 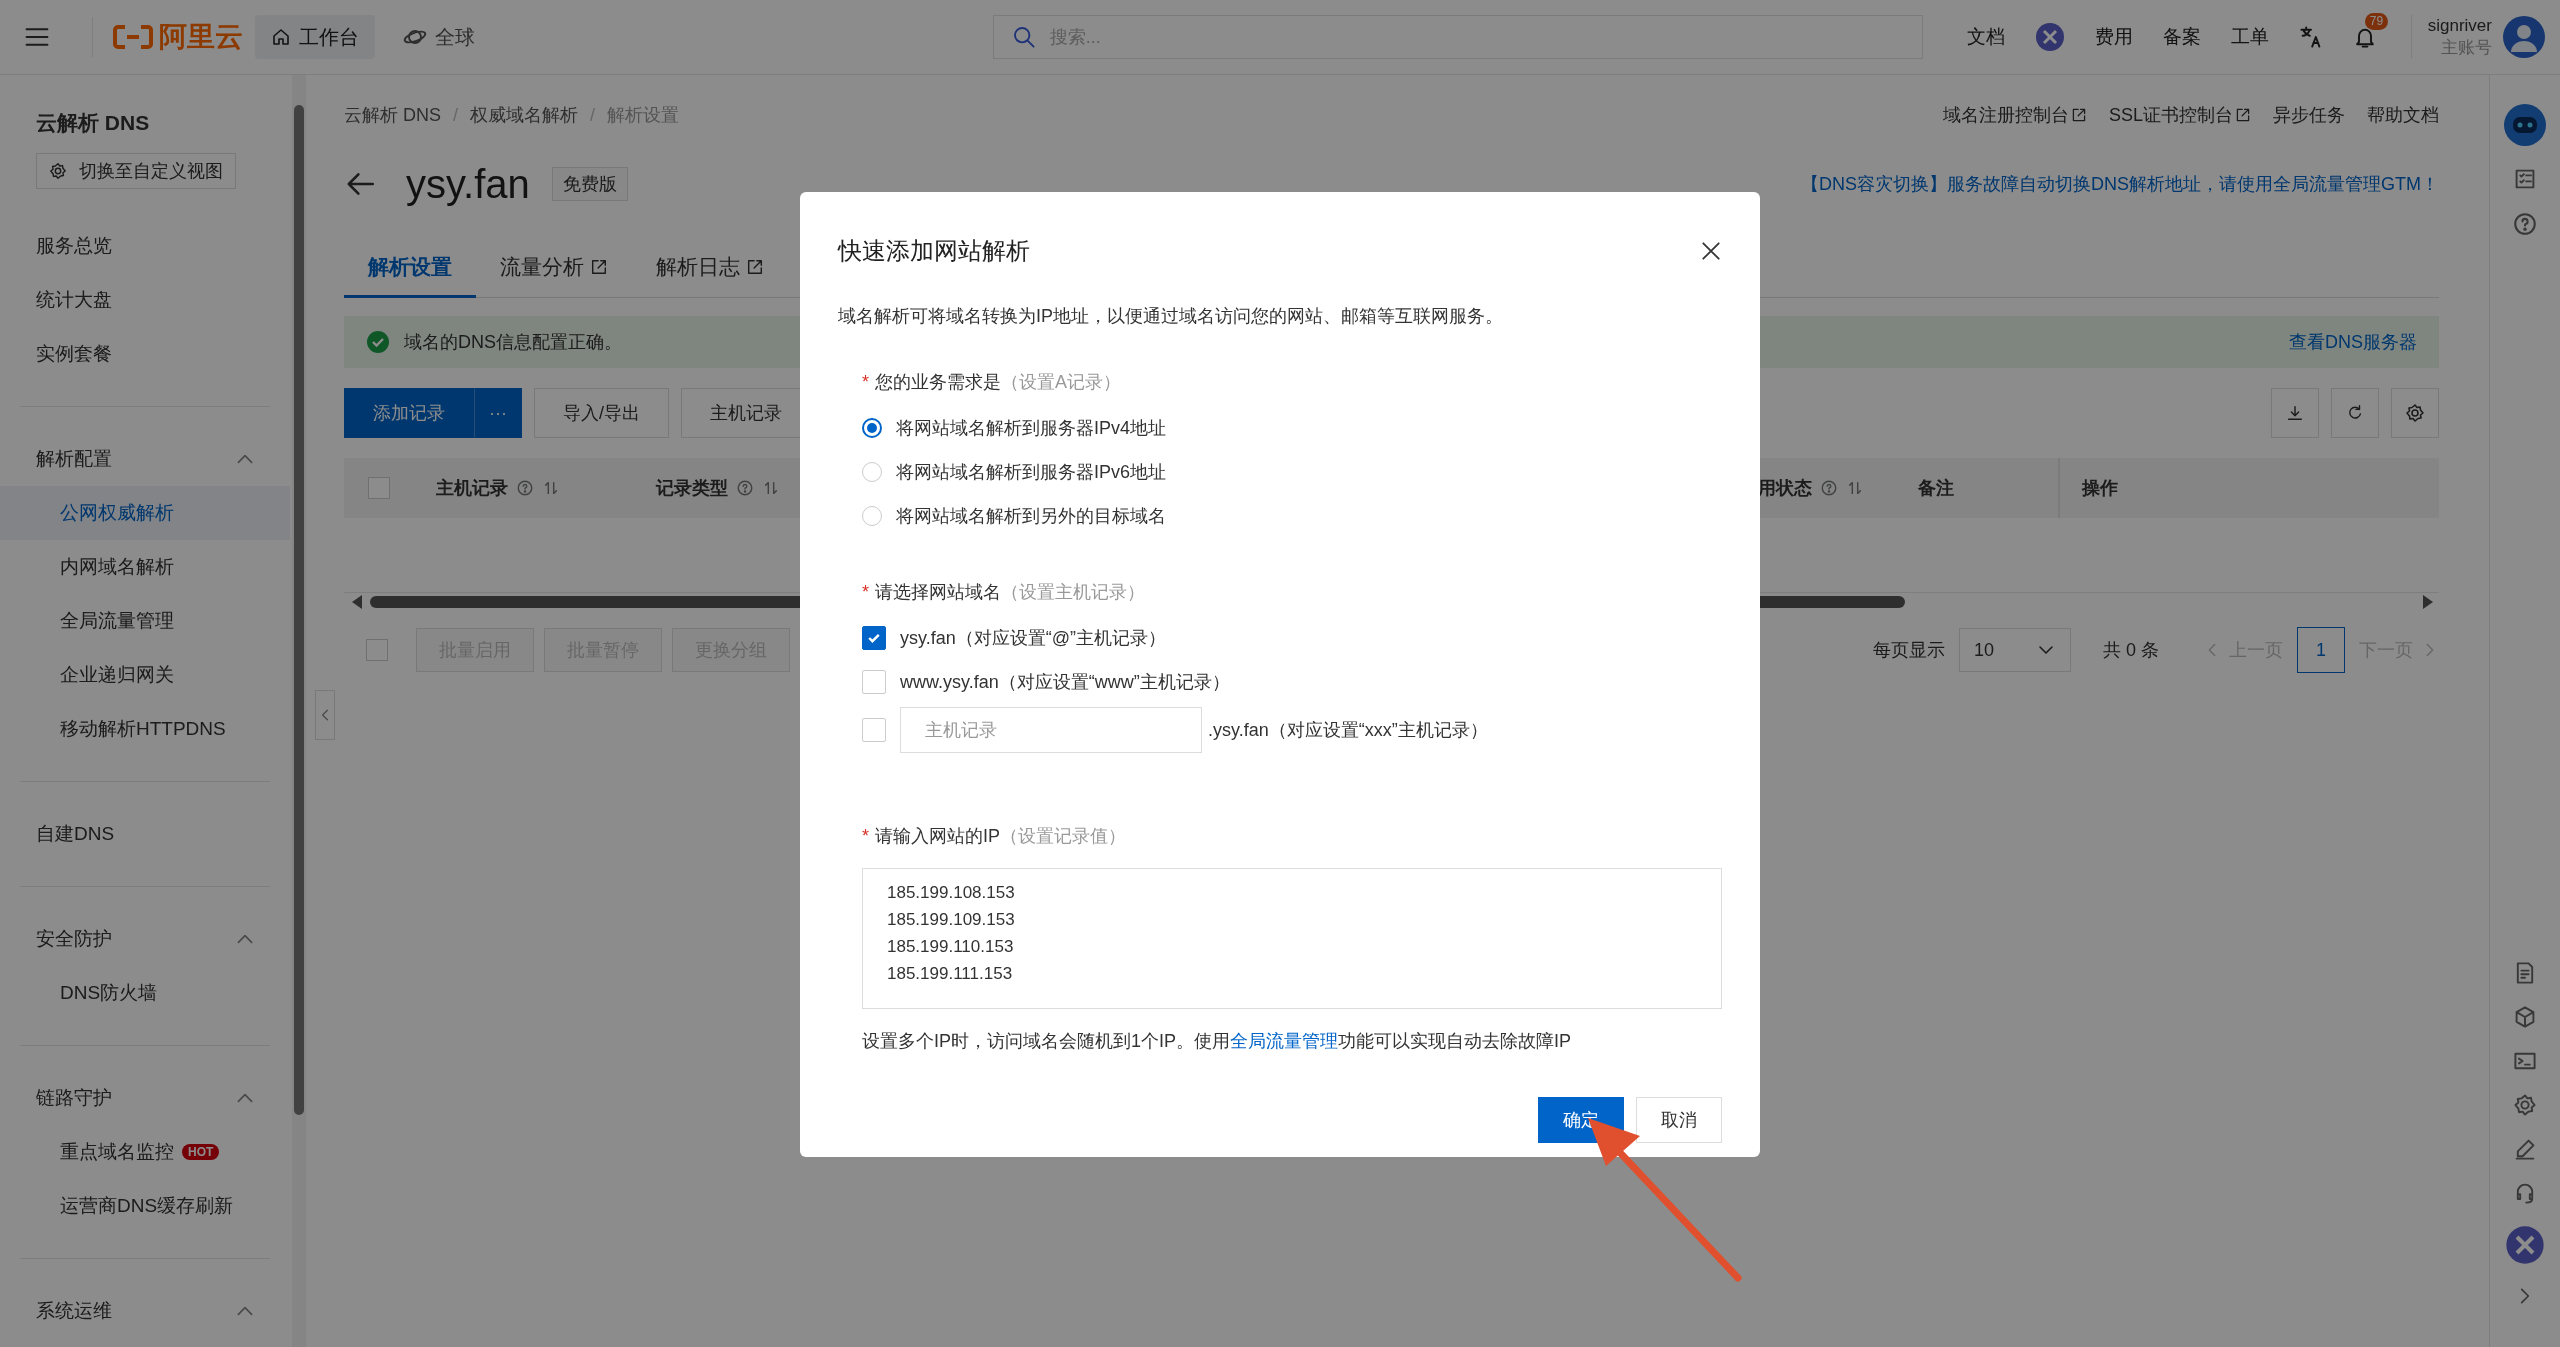 I want to click on option-label: www.ysy.fan（对应设置“www”主机记录）, so click(x=1065, y=682).